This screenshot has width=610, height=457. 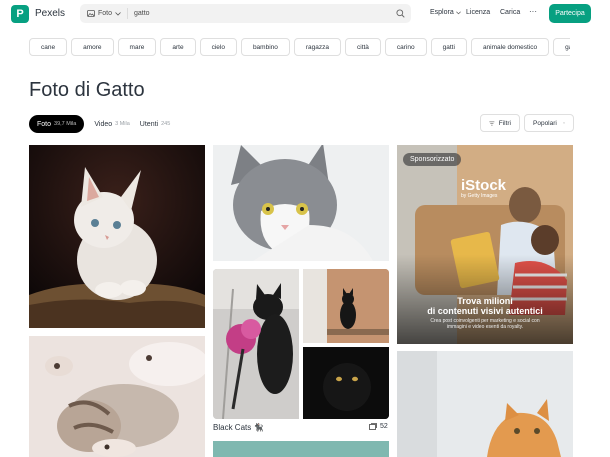 What do you see at coordinates (48, 47) in the screenshot?
I see `chip-cane: cane` at bounding box center [48, 47].